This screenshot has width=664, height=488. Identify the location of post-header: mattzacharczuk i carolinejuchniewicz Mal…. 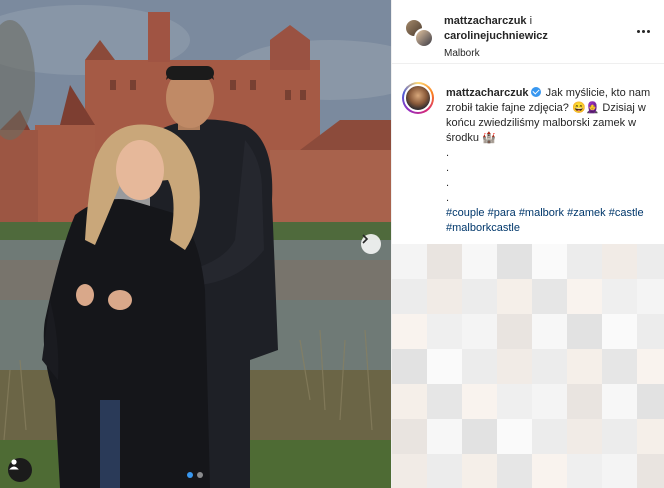
(528, 32).